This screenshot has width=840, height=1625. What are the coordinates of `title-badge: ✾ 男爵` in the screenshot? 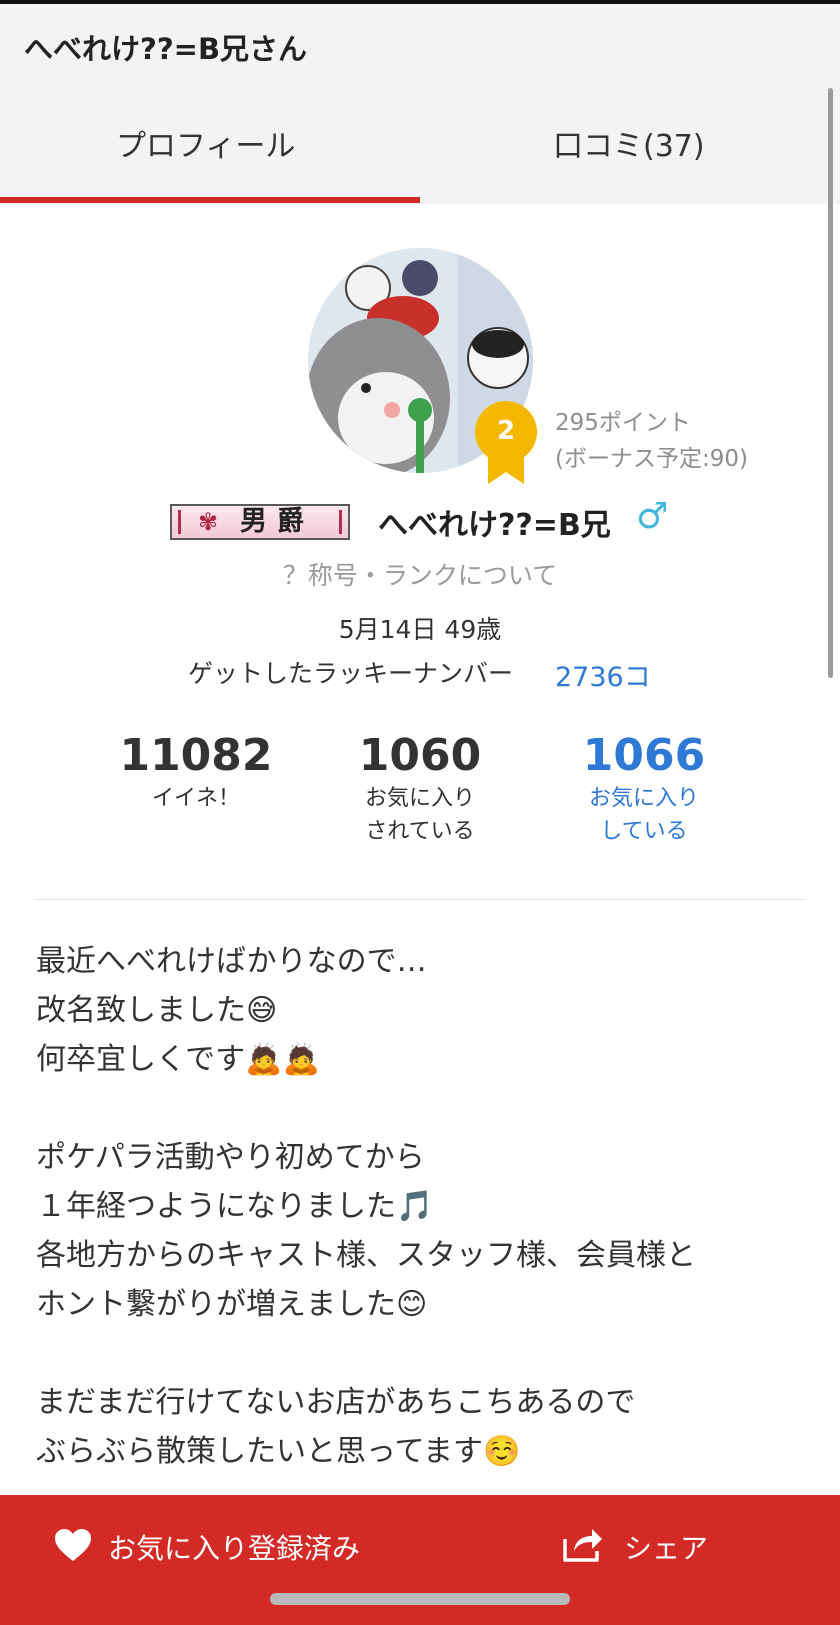 It's located at (260, 522).